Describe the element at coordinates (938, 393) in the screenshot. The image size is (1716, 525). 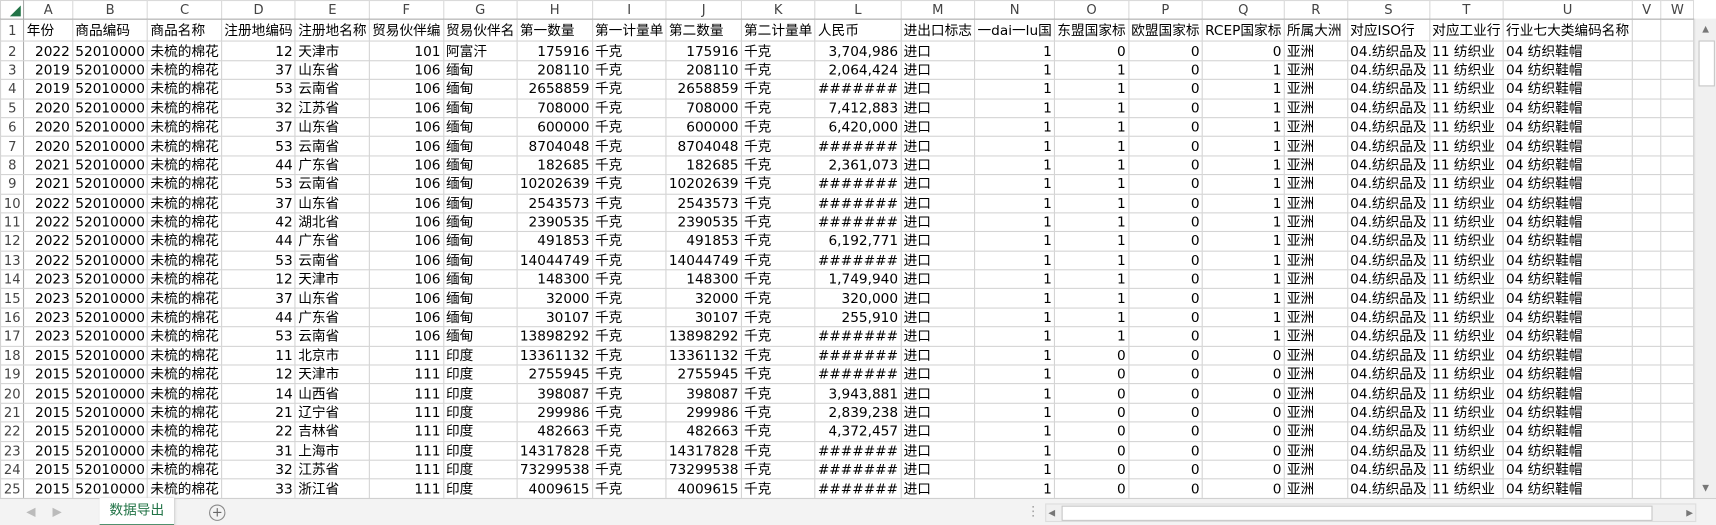
I see `cell-M20: 进口` at that location.